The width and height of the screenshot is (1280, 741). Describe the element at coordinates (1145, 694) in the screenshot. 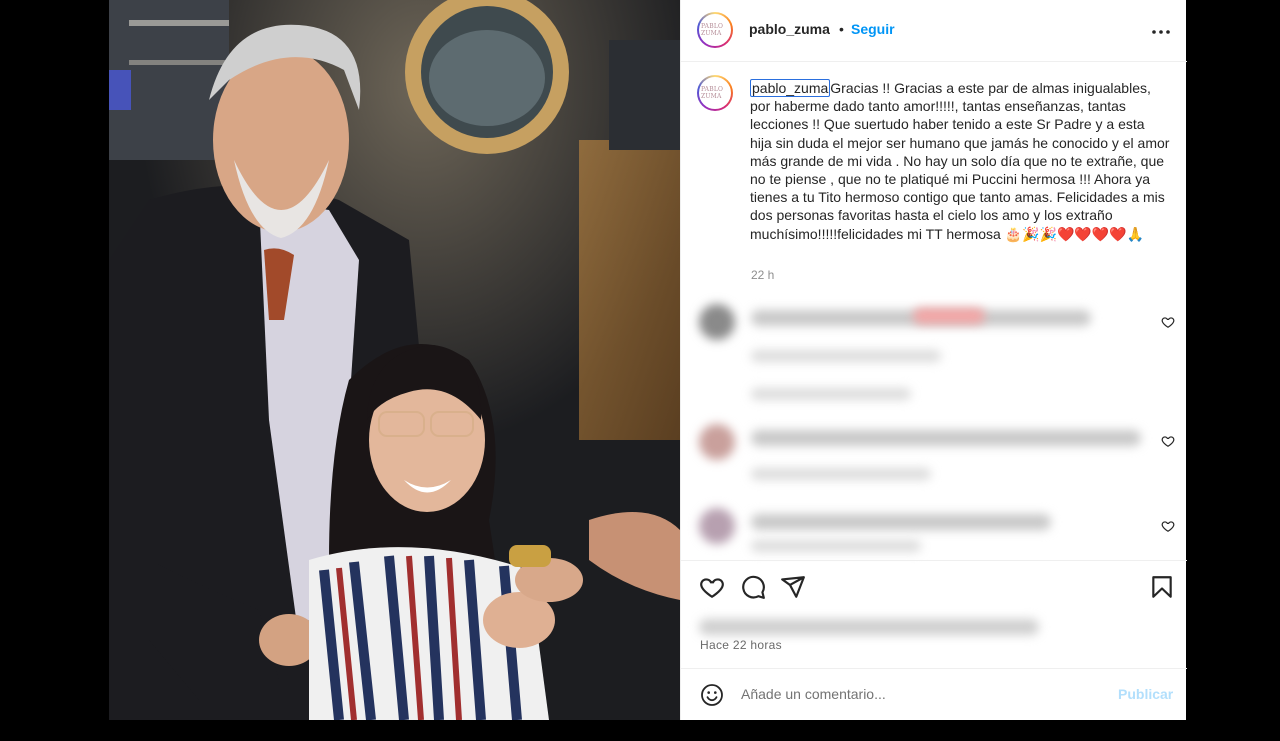

I see `publish-button: Publicar` at that location.